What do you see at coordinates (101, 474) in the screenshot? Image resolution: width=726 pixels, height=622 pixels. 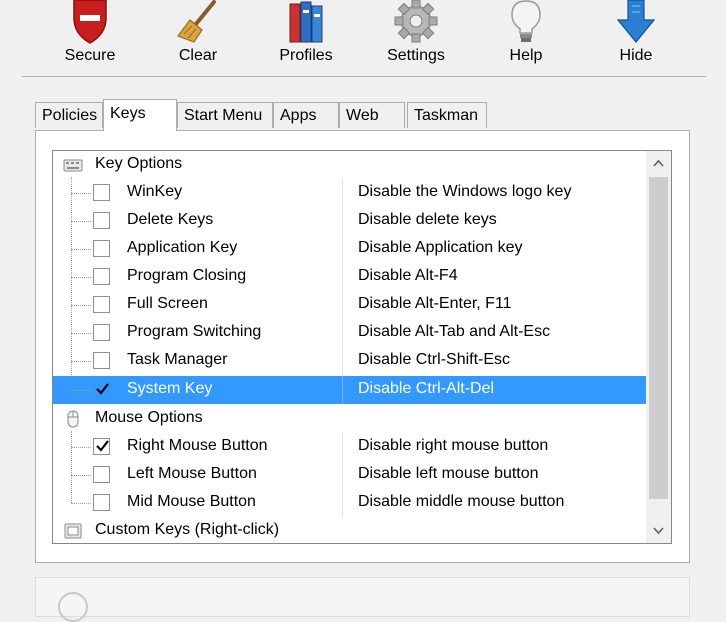 I see `left-mouse-button-checkbox` at bounding box center [101, 474].